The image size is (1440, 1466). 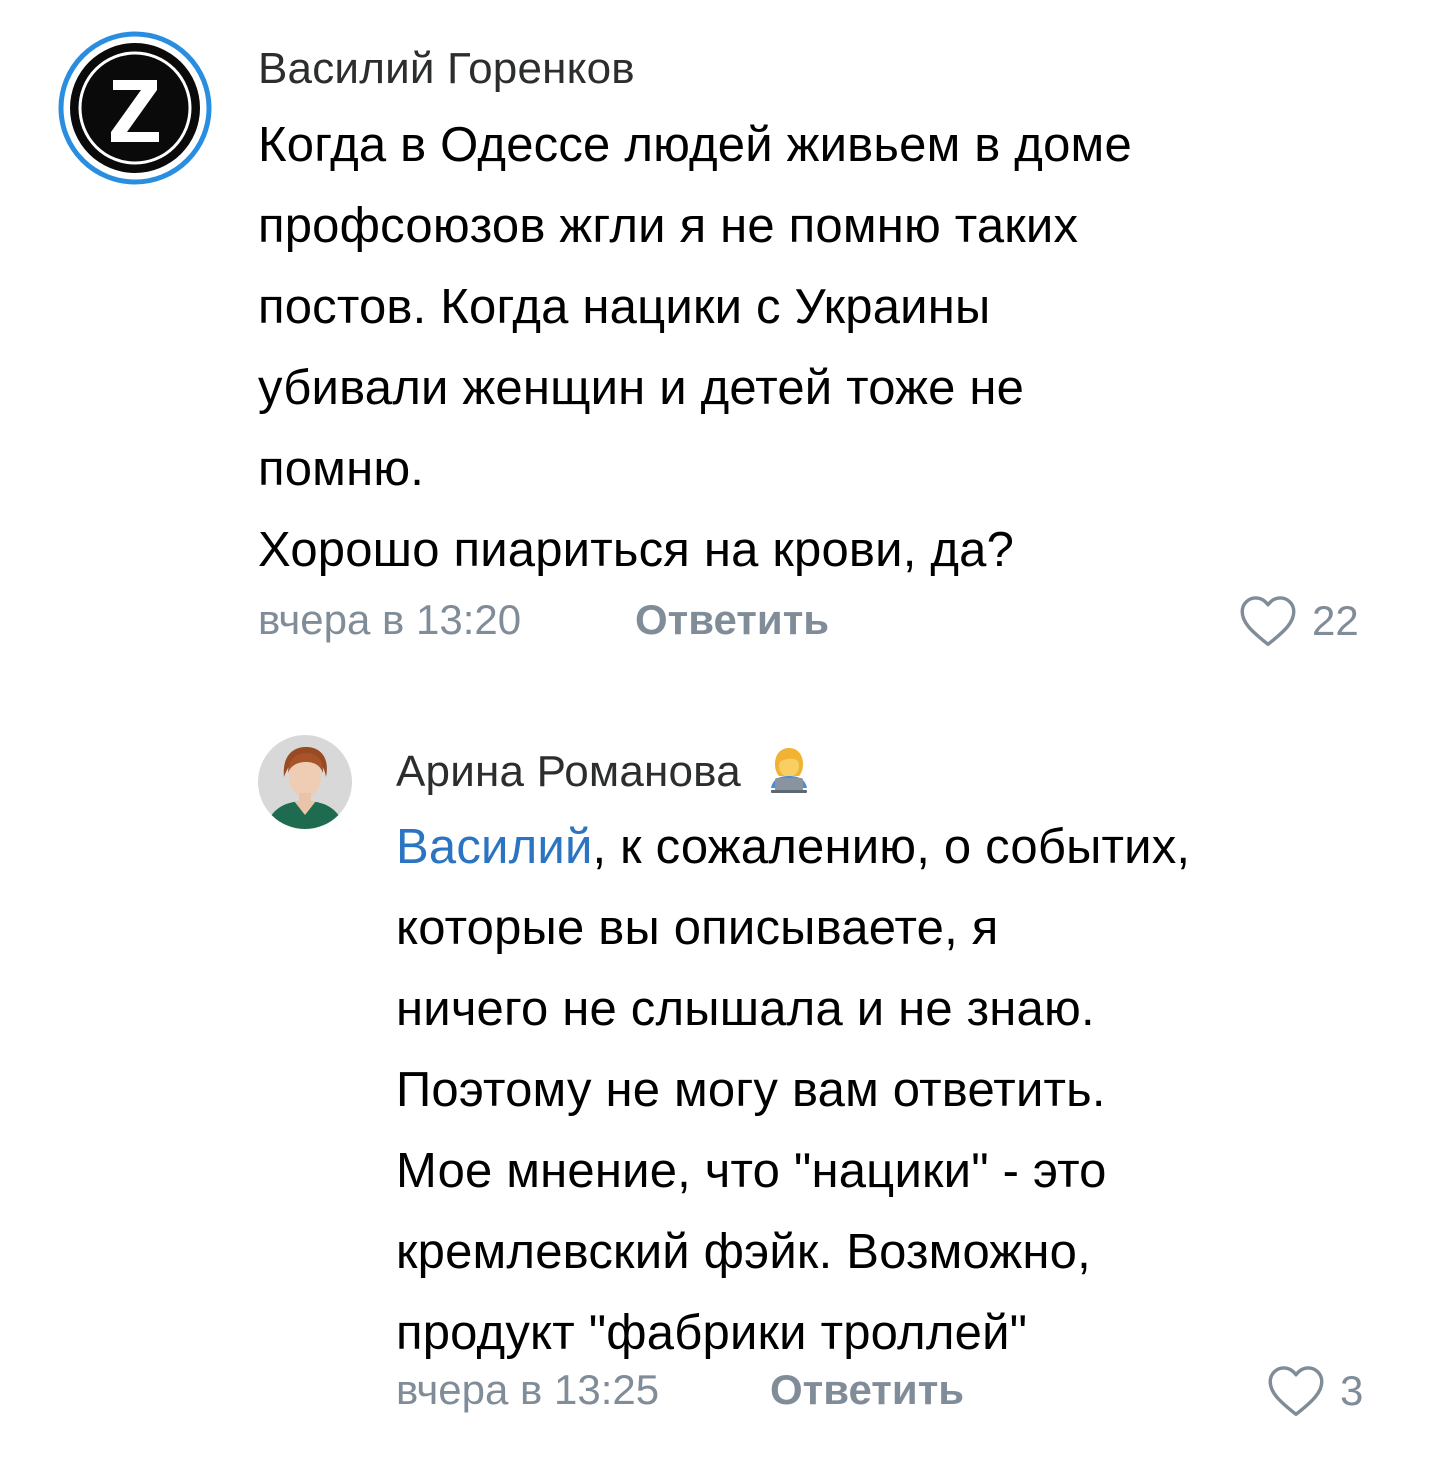 I want to click on like-count: 22, so click(x=1335, y=620).